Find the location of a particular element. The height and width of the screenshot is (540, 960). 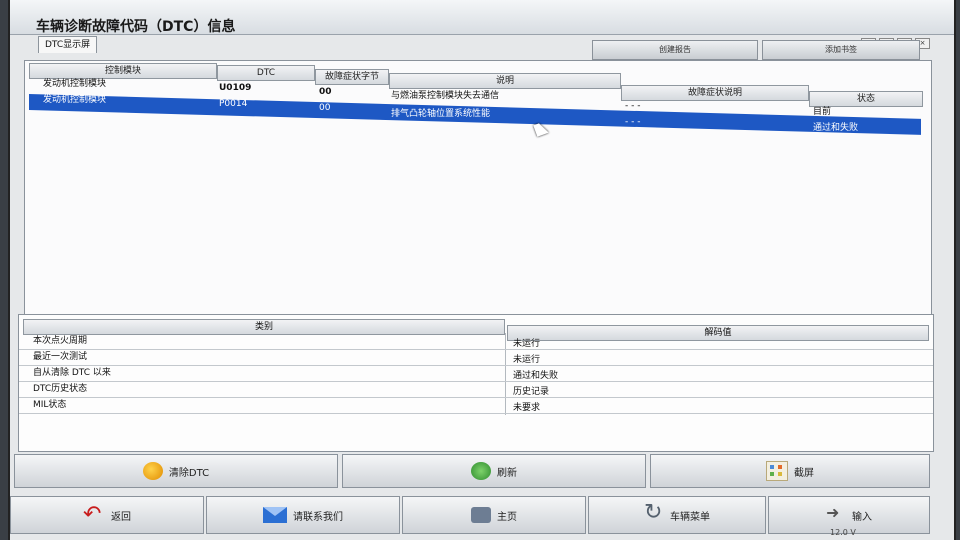

contact-us-label: 请联系我们 is located at coordinates (318, 517).